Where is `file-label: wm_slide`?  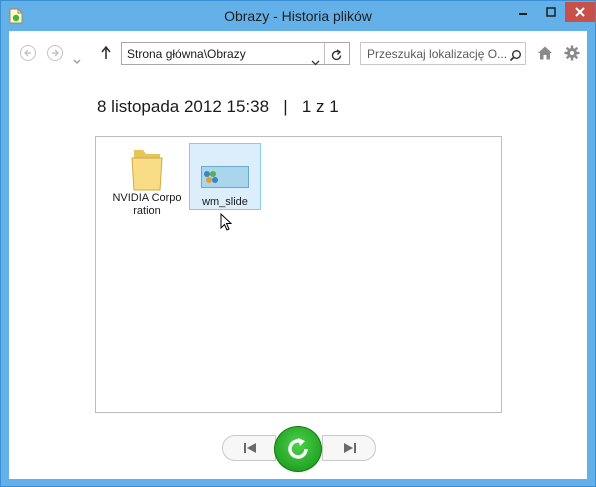 file-label: wm_slide is located at coordinates (225, 202).